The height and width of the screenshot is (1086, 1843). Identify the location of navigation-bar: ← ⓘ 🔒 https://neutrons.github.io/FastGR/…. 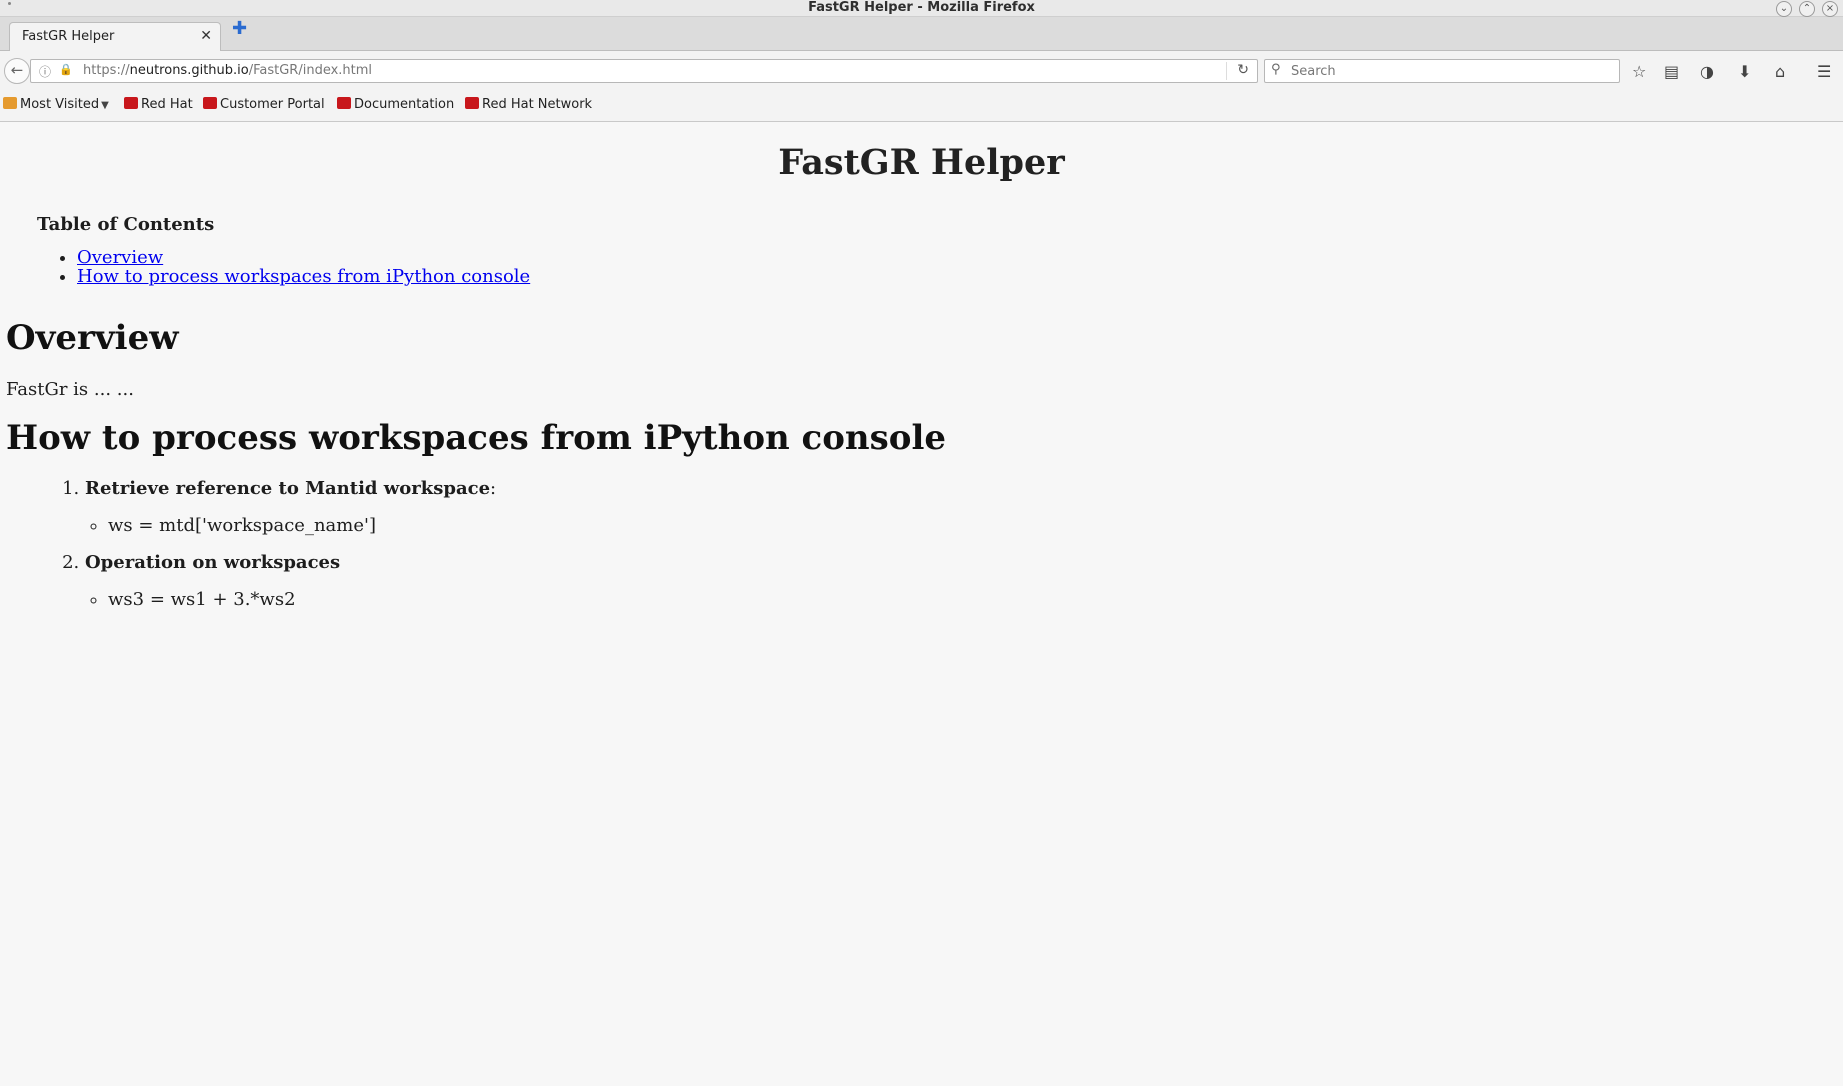
(921, 70).